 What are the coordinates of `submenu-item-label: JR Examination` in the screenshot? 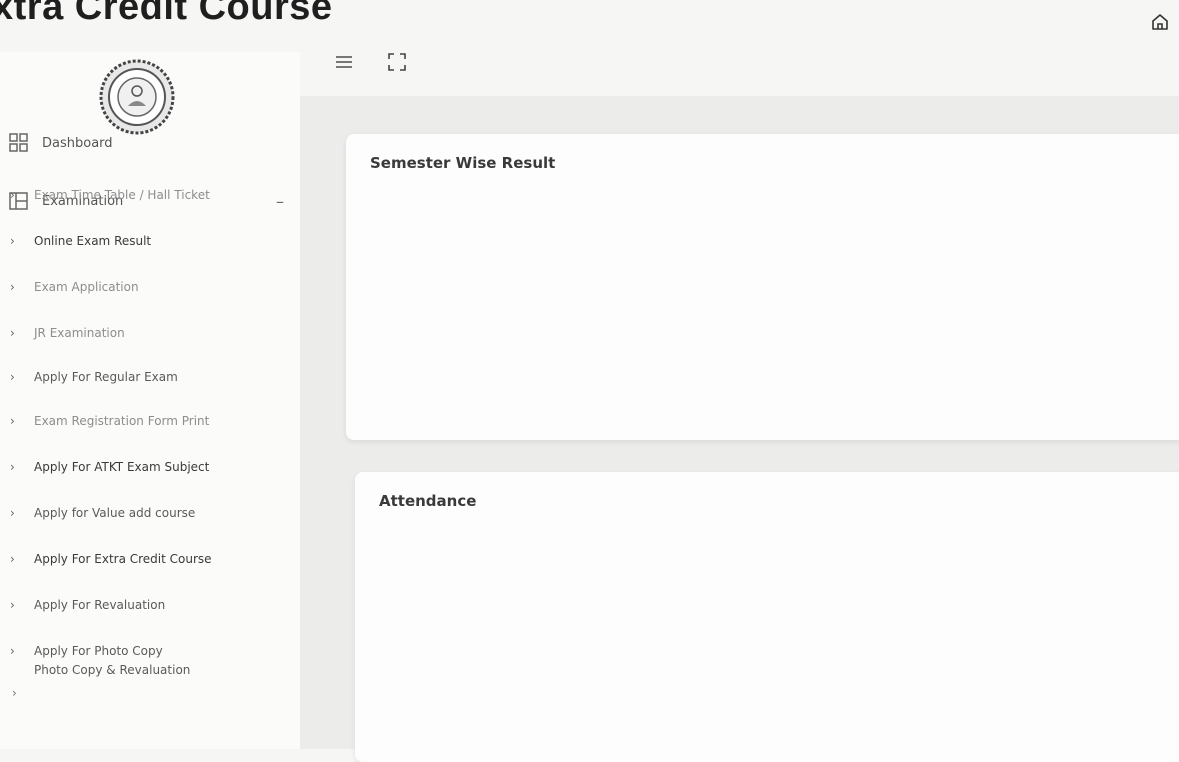 It's located at (79, 333).